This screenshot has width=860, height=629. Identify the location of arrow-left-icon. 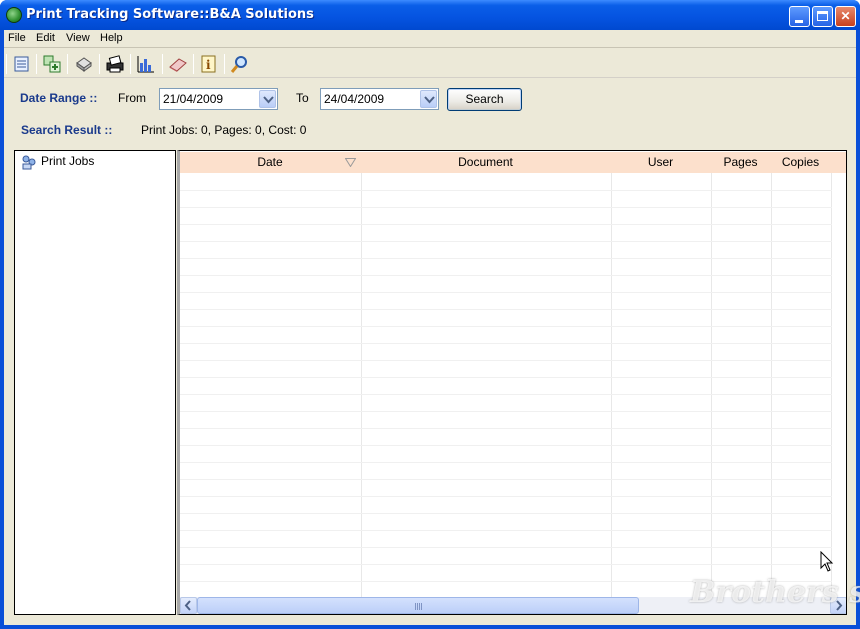
(187, 605).